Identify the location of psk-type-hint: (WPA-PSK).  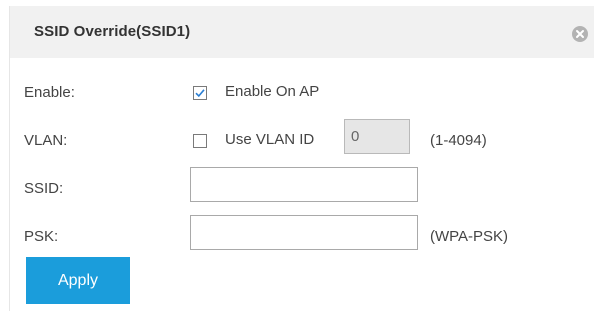
(469, 236).